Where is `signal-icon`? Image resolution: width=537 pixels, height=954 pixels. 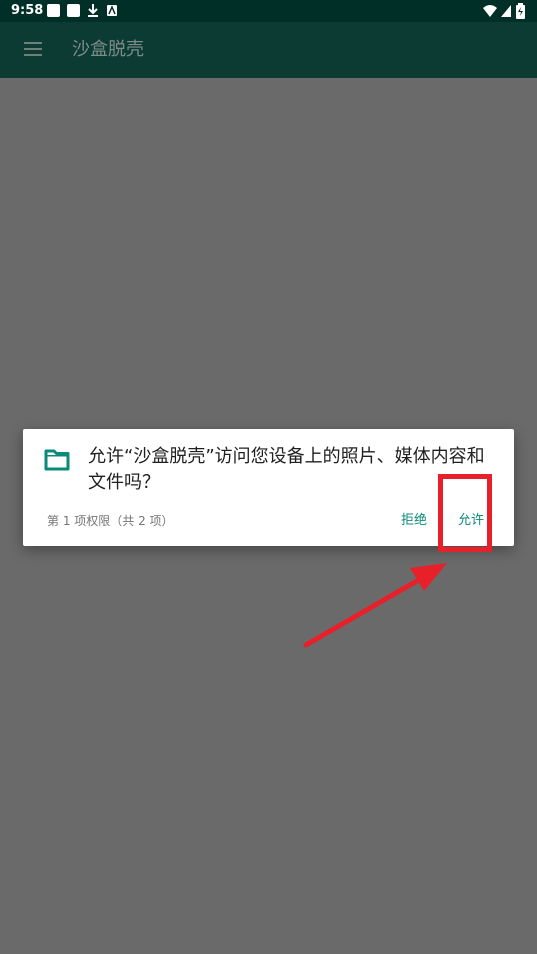
signal-icon is located at coordinates (506, 11).